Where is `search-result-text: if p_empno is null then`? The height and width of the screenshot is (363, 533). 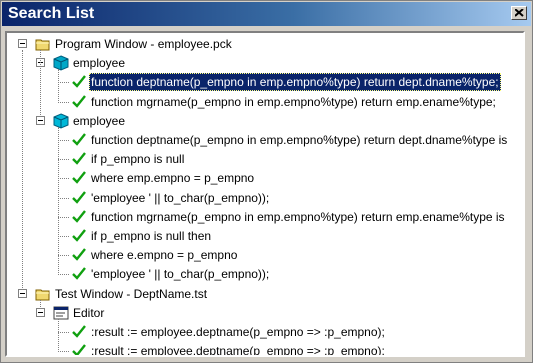 search-result-text: if p_empno is null then is located at coordinates (151, 236).